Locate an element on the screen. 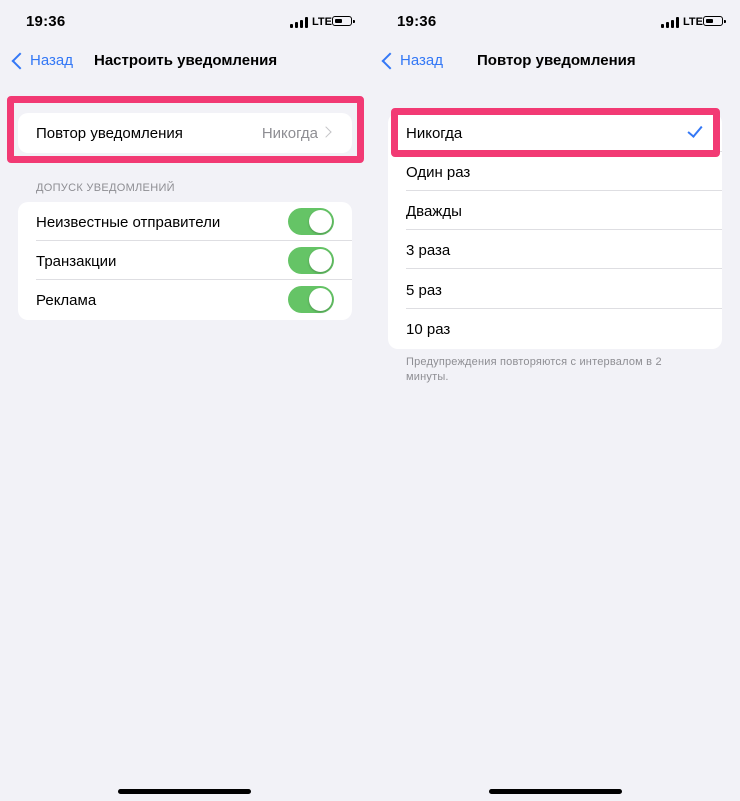 The image size is (740, 801). toggle-row-transactions: Транзакции is located at coordinates (185, 260).